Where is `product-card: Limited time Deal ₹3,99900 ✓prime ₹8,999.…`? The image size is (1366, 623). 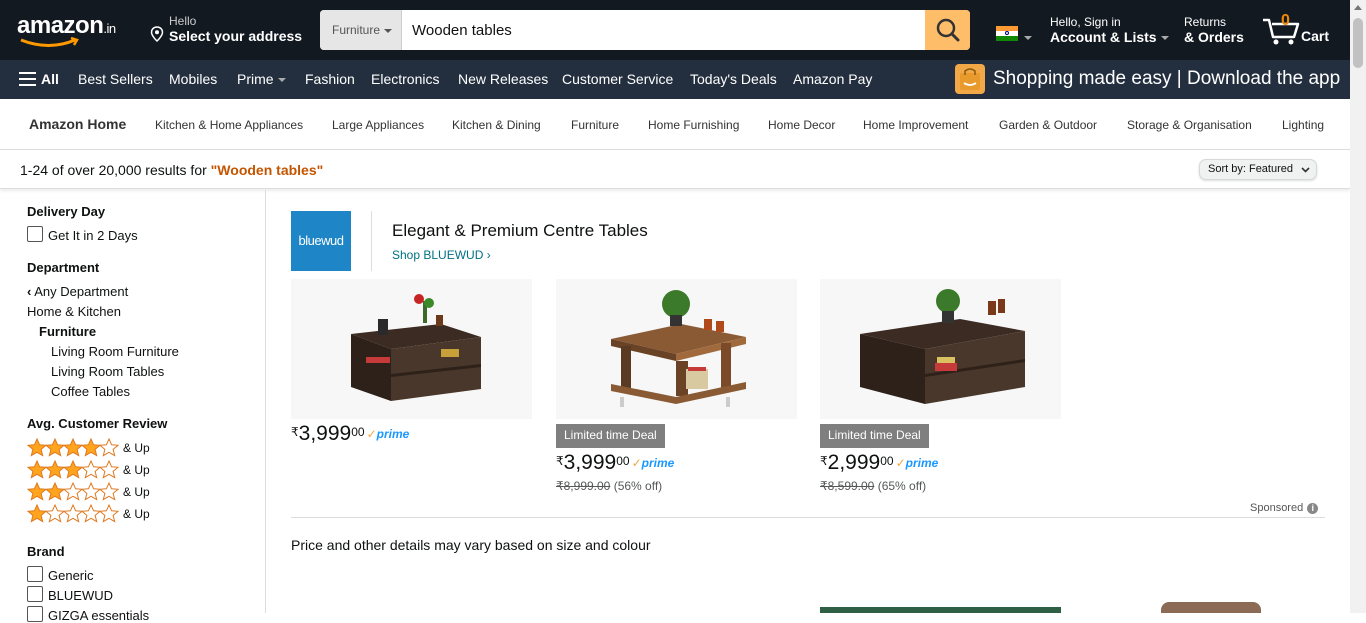 product-card: Limited time Deal ₹3,99900 ✓prime ₹8,999.… is located at coordinates (676, 386).